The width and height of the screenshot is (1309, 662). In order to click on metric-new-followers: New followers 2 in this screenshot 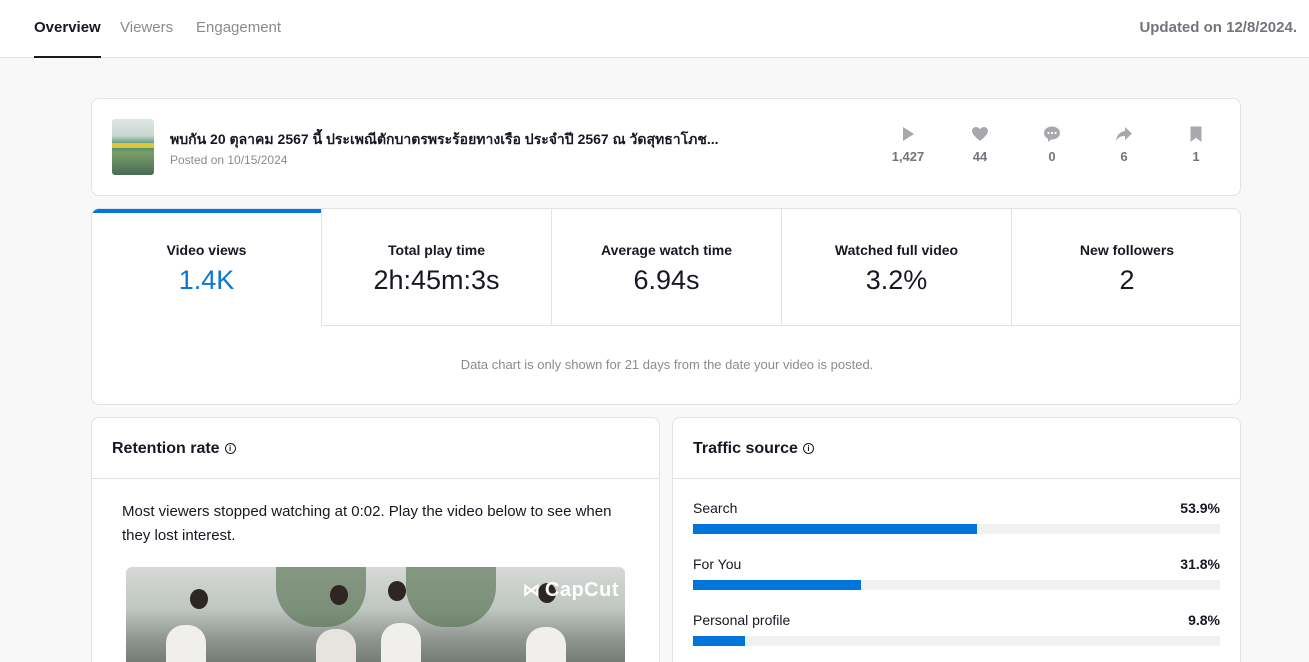, I will do `click(1126, 267)`.